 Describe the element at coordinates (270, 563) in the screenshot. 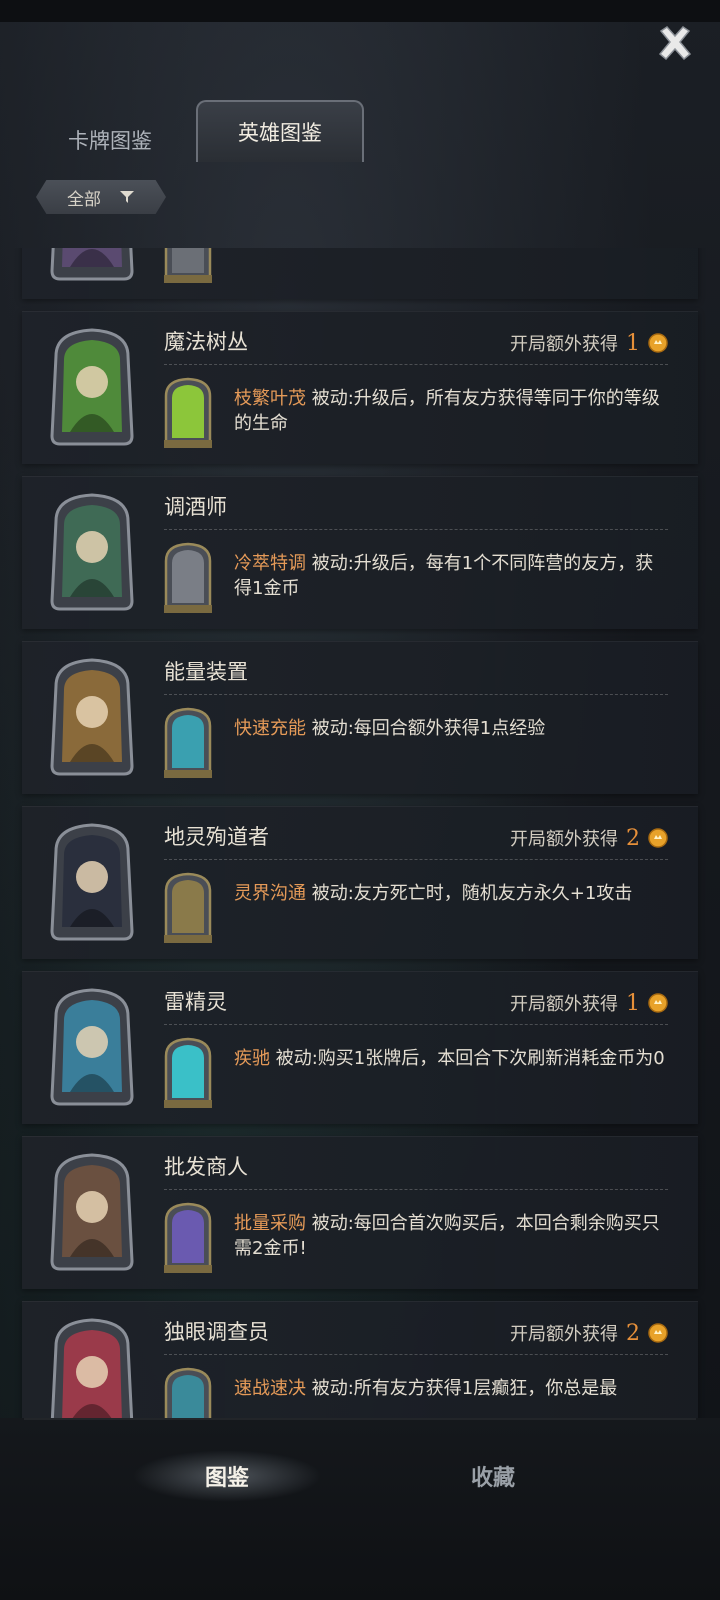

I see `skill-name: 冷萃特调` at that location.